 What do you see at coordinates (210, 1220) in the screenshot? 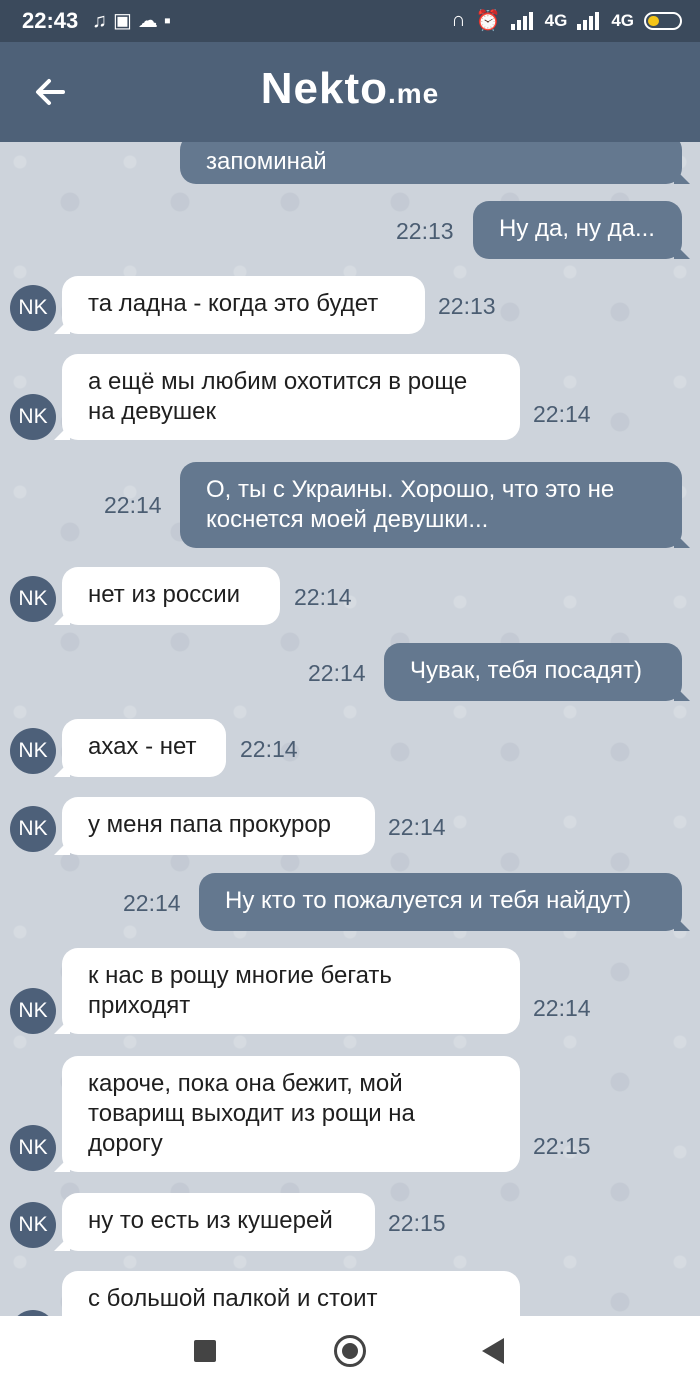
I see `message-text: ну то есть из кушерей` at bounding box center [210, 1220].